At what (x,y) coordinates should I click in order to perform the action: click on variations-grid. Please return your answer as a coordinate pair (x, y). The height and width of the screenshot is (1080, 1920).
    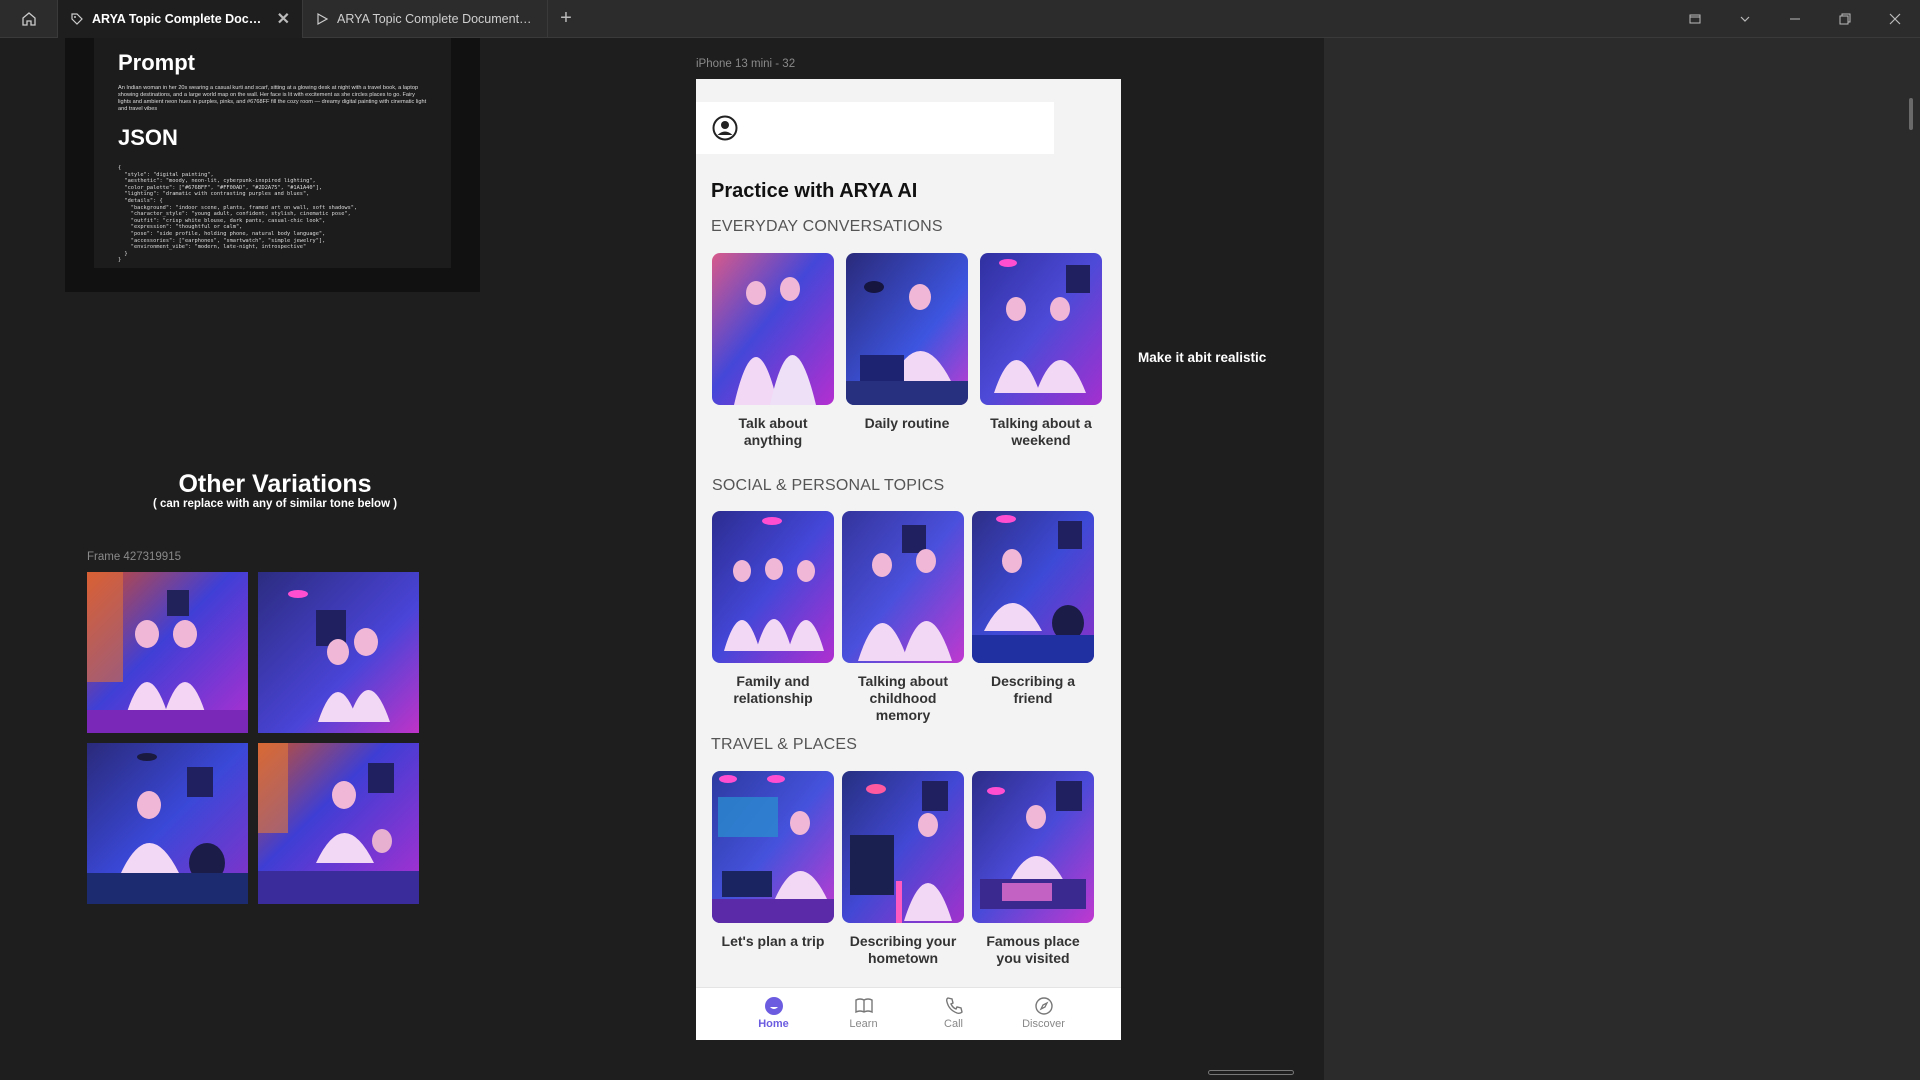
    Looking at the image, I should click on (253, 738).